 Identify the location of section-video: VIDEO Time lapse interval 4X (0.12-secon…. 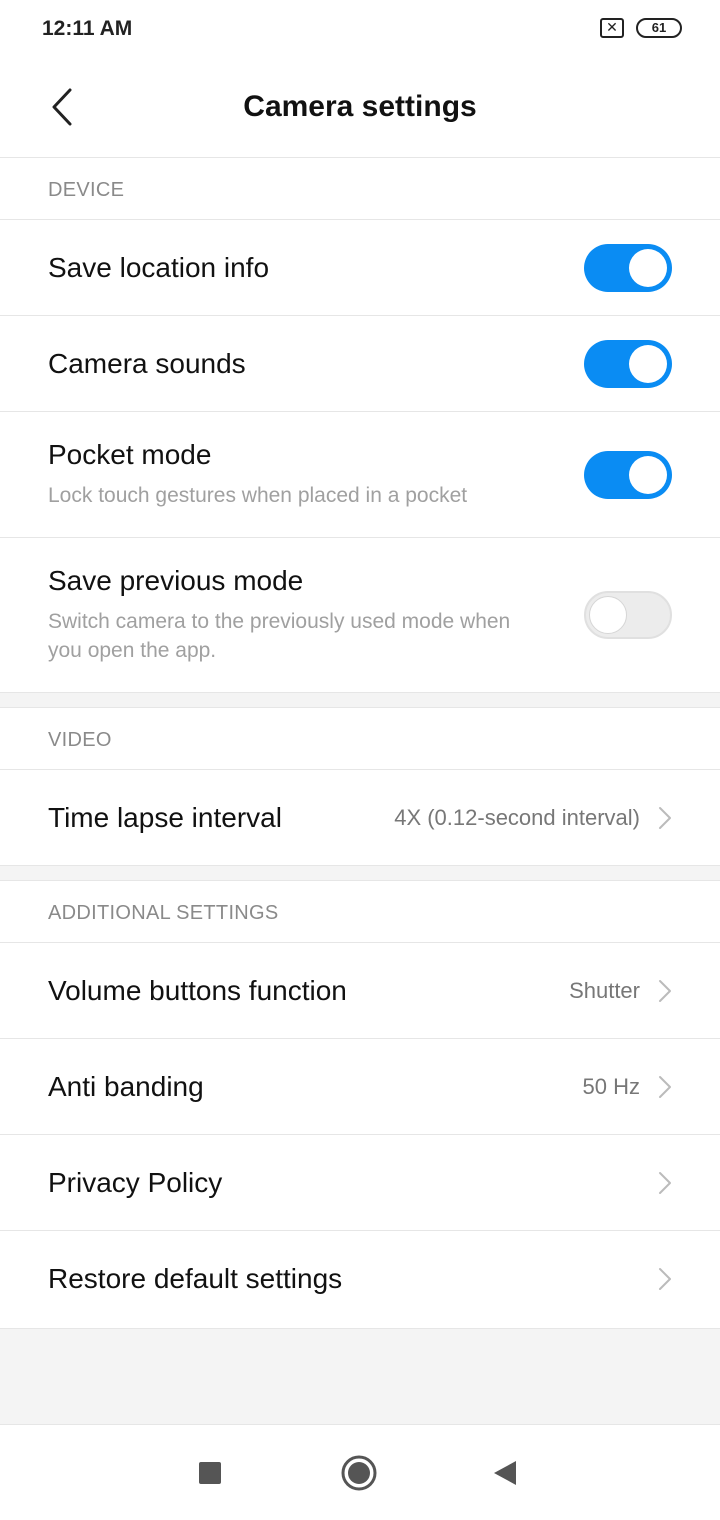
(360, 786).